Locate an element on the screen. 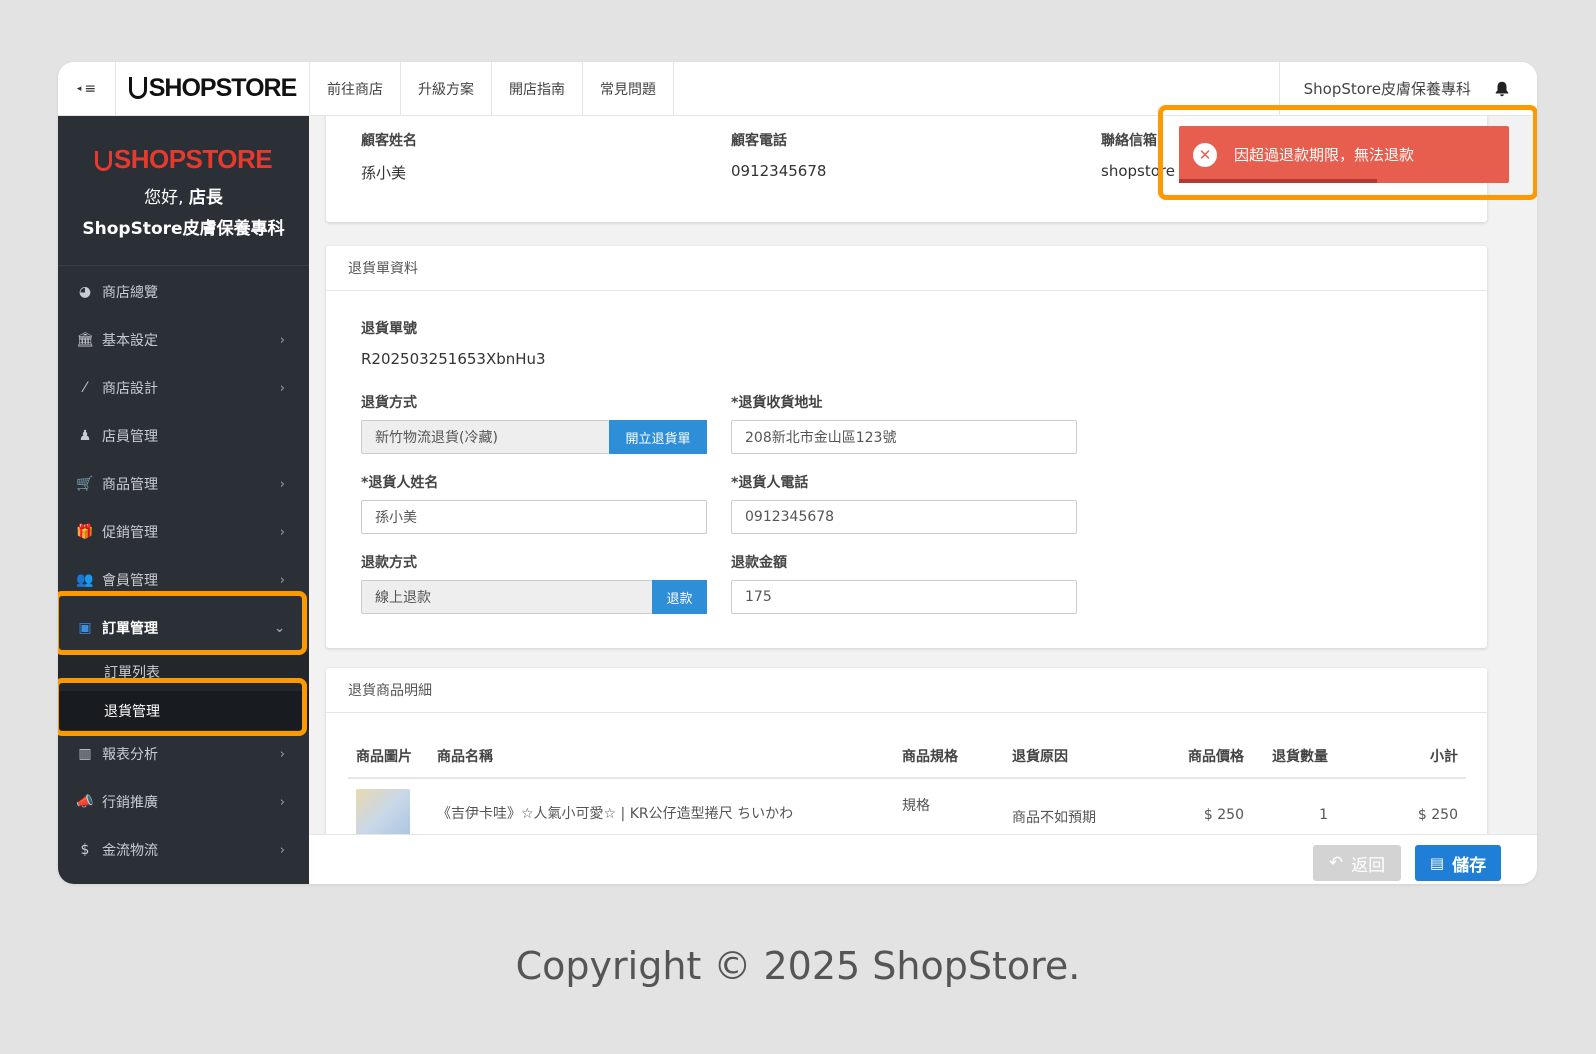  sidebar-item-orders: ▣ 訂單管理 ⌄ is located at coordinates (183, 628).